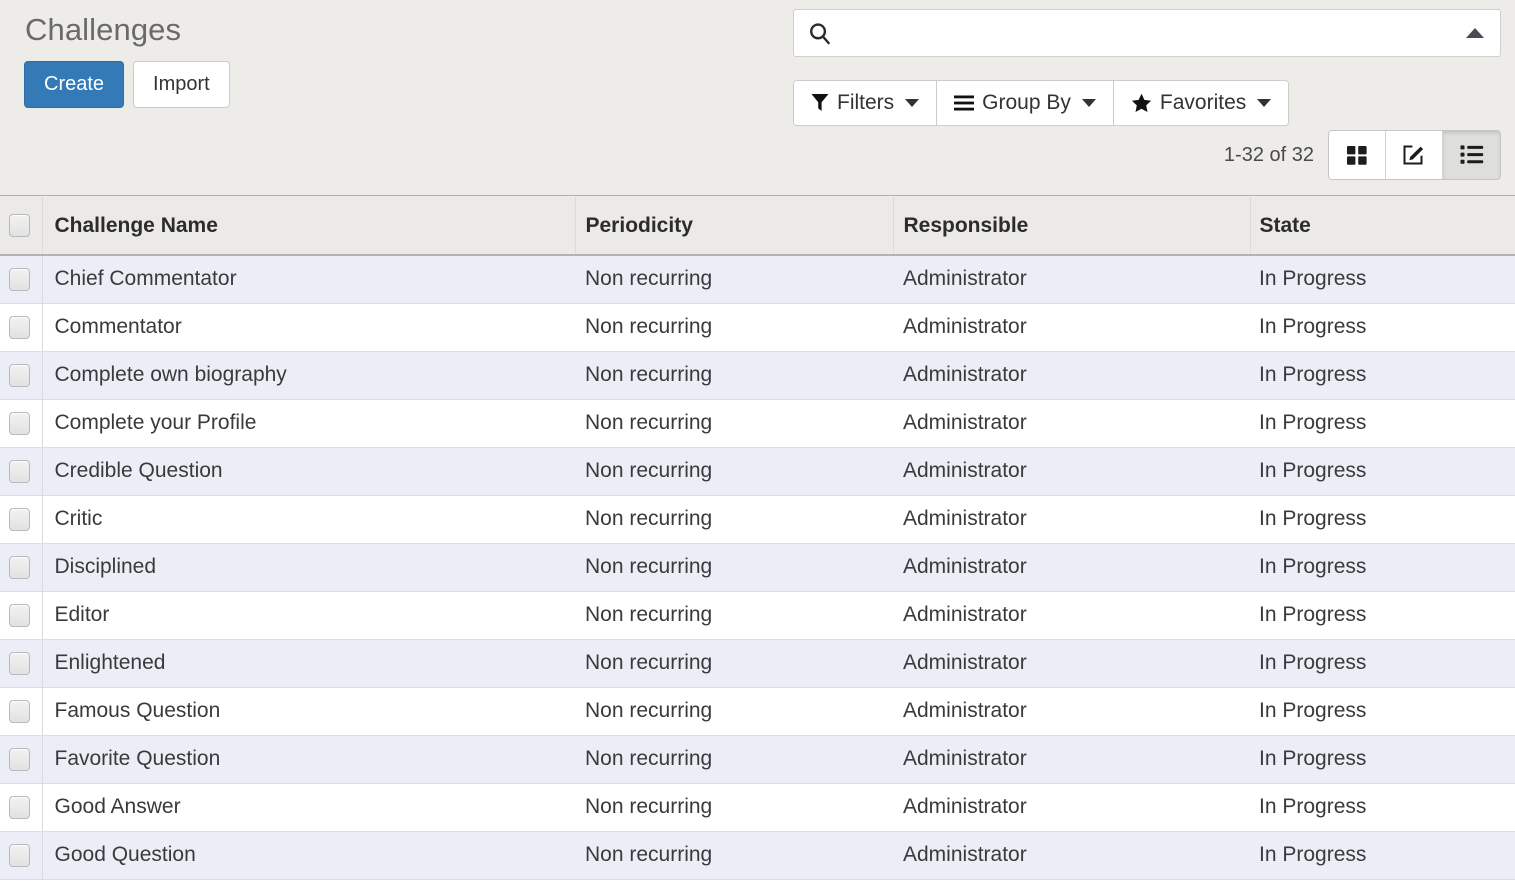  Describe the element at coordinates (181, 84) in the screenshot. I see `import-button: Import` at that location.